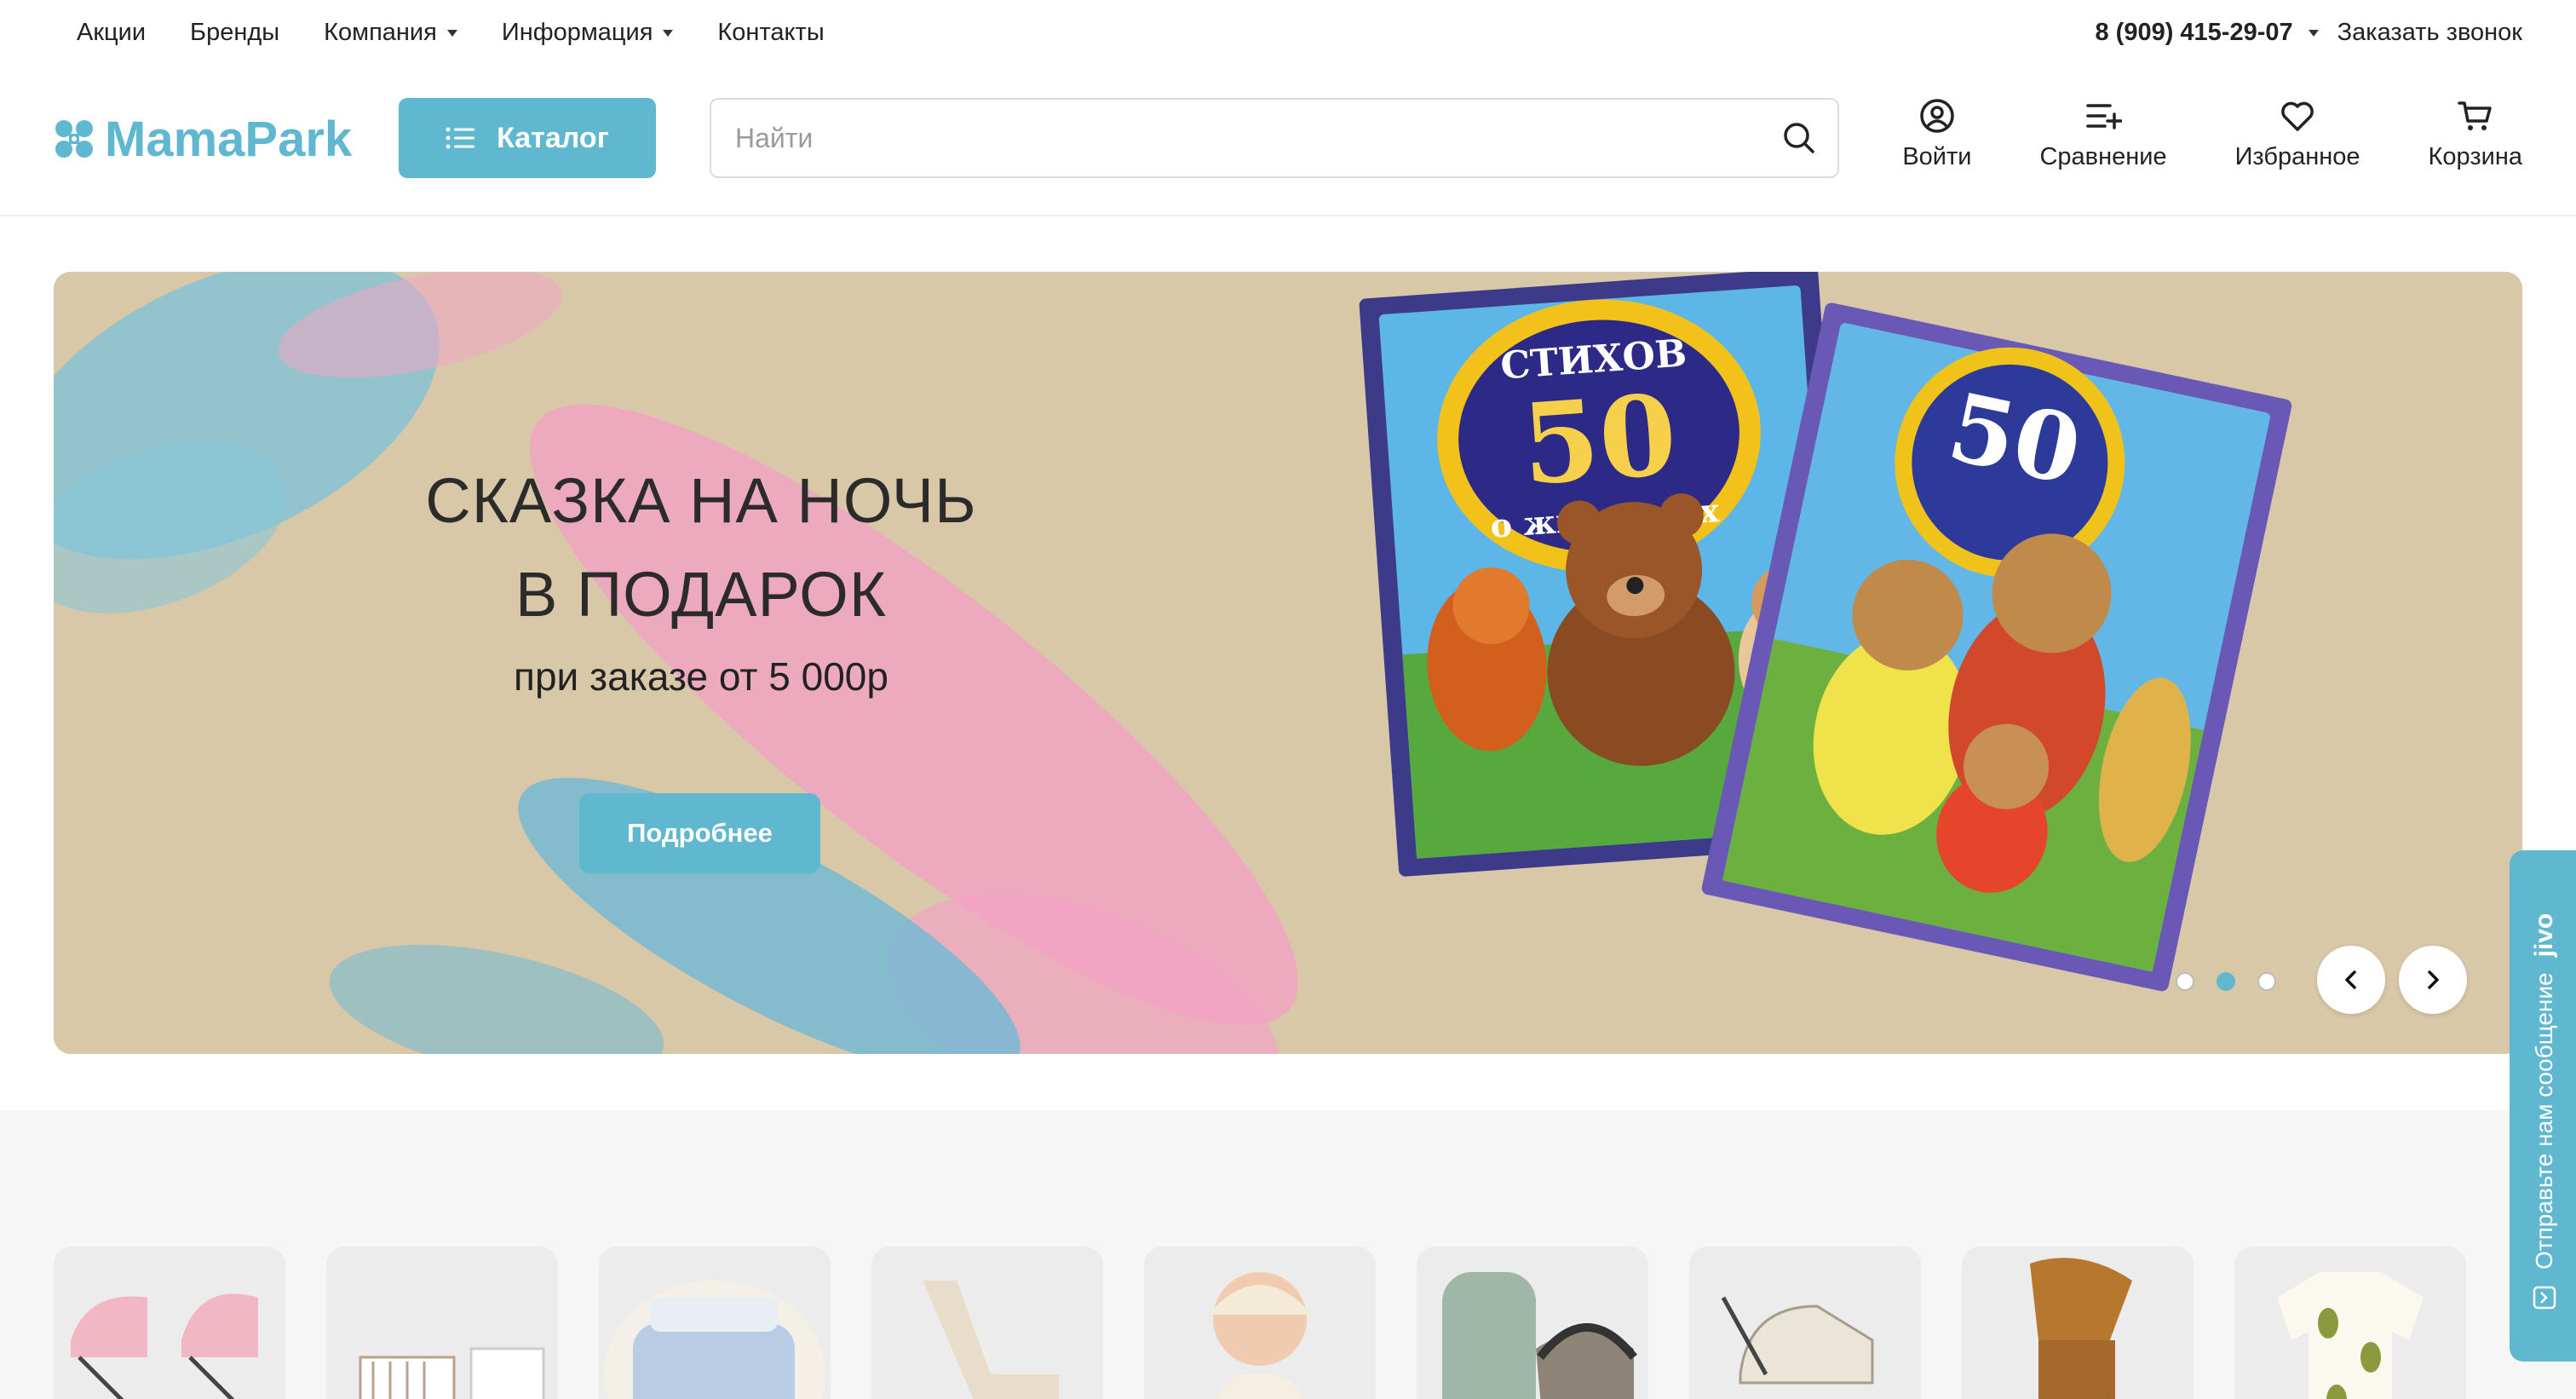 This screenshot has width=2576, height=1399. I want to click on catalog-label: Каталог, so click(553, 137).